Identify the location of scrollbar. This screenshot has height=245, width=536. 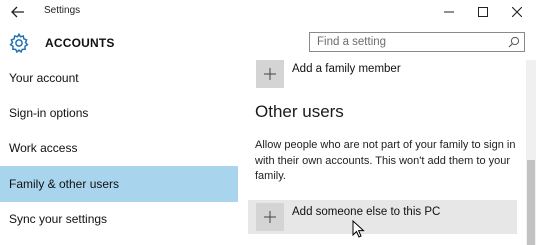
(531, 152).